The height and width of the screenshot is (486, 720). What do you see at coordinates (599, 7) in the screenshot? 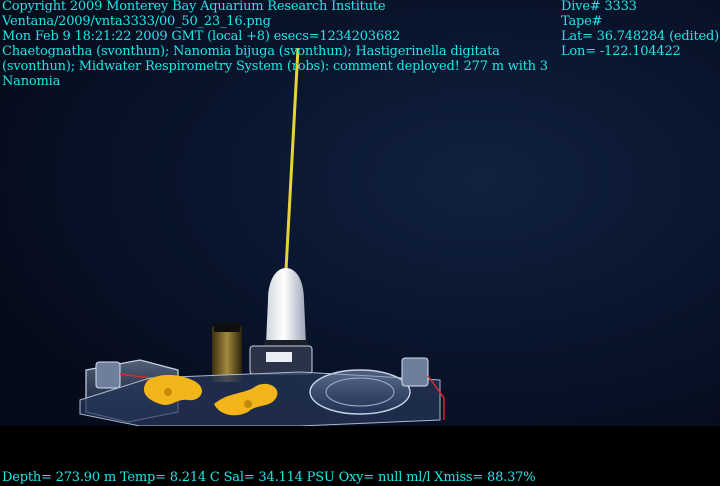
I see `dive-number: Dive# 3333` at bounding box center [599, 7].